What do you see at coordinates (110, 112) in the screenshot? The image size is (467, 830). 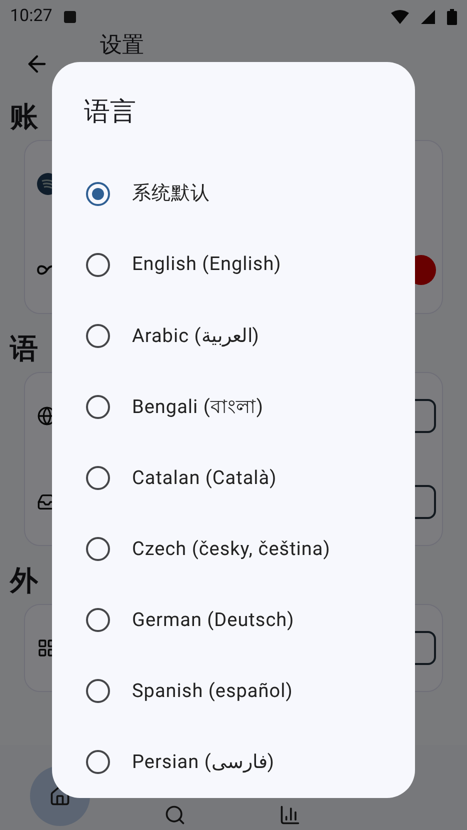 I see `dialog-title: 语言` at bounding box center [110, 112].